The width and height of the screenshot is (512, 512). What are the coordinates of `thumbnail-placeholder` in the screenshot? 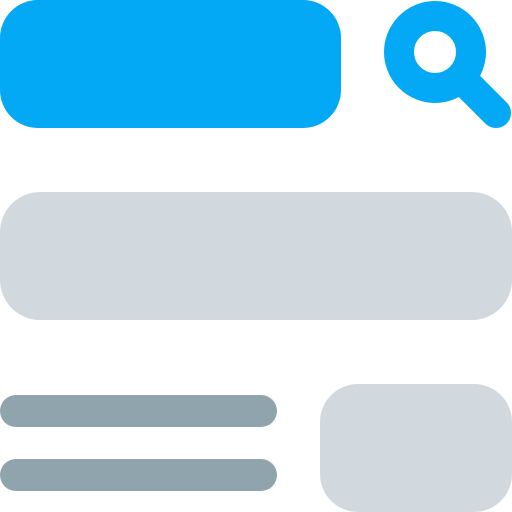 It's located at (416, 448).